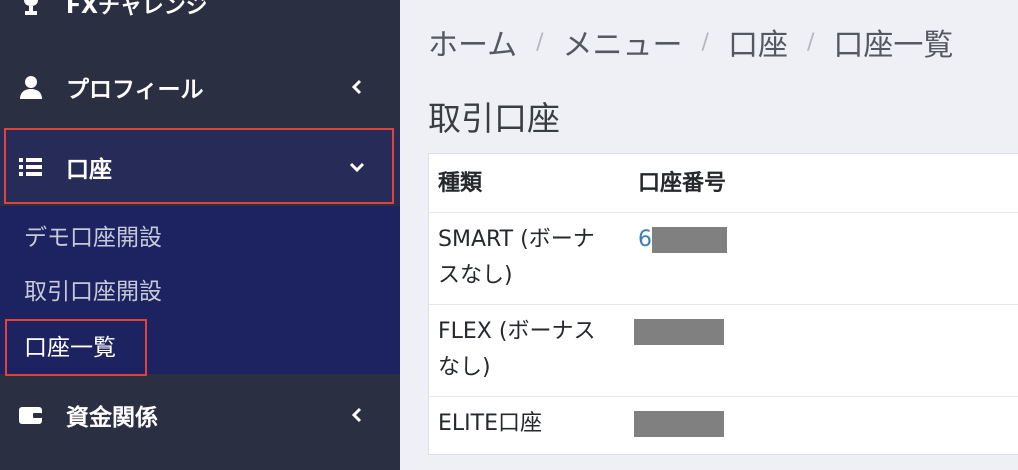 The height and width of the screenshot is (470, 1018). I want to click on account-type-line: SMART (ボーナ, so click(516, 239).